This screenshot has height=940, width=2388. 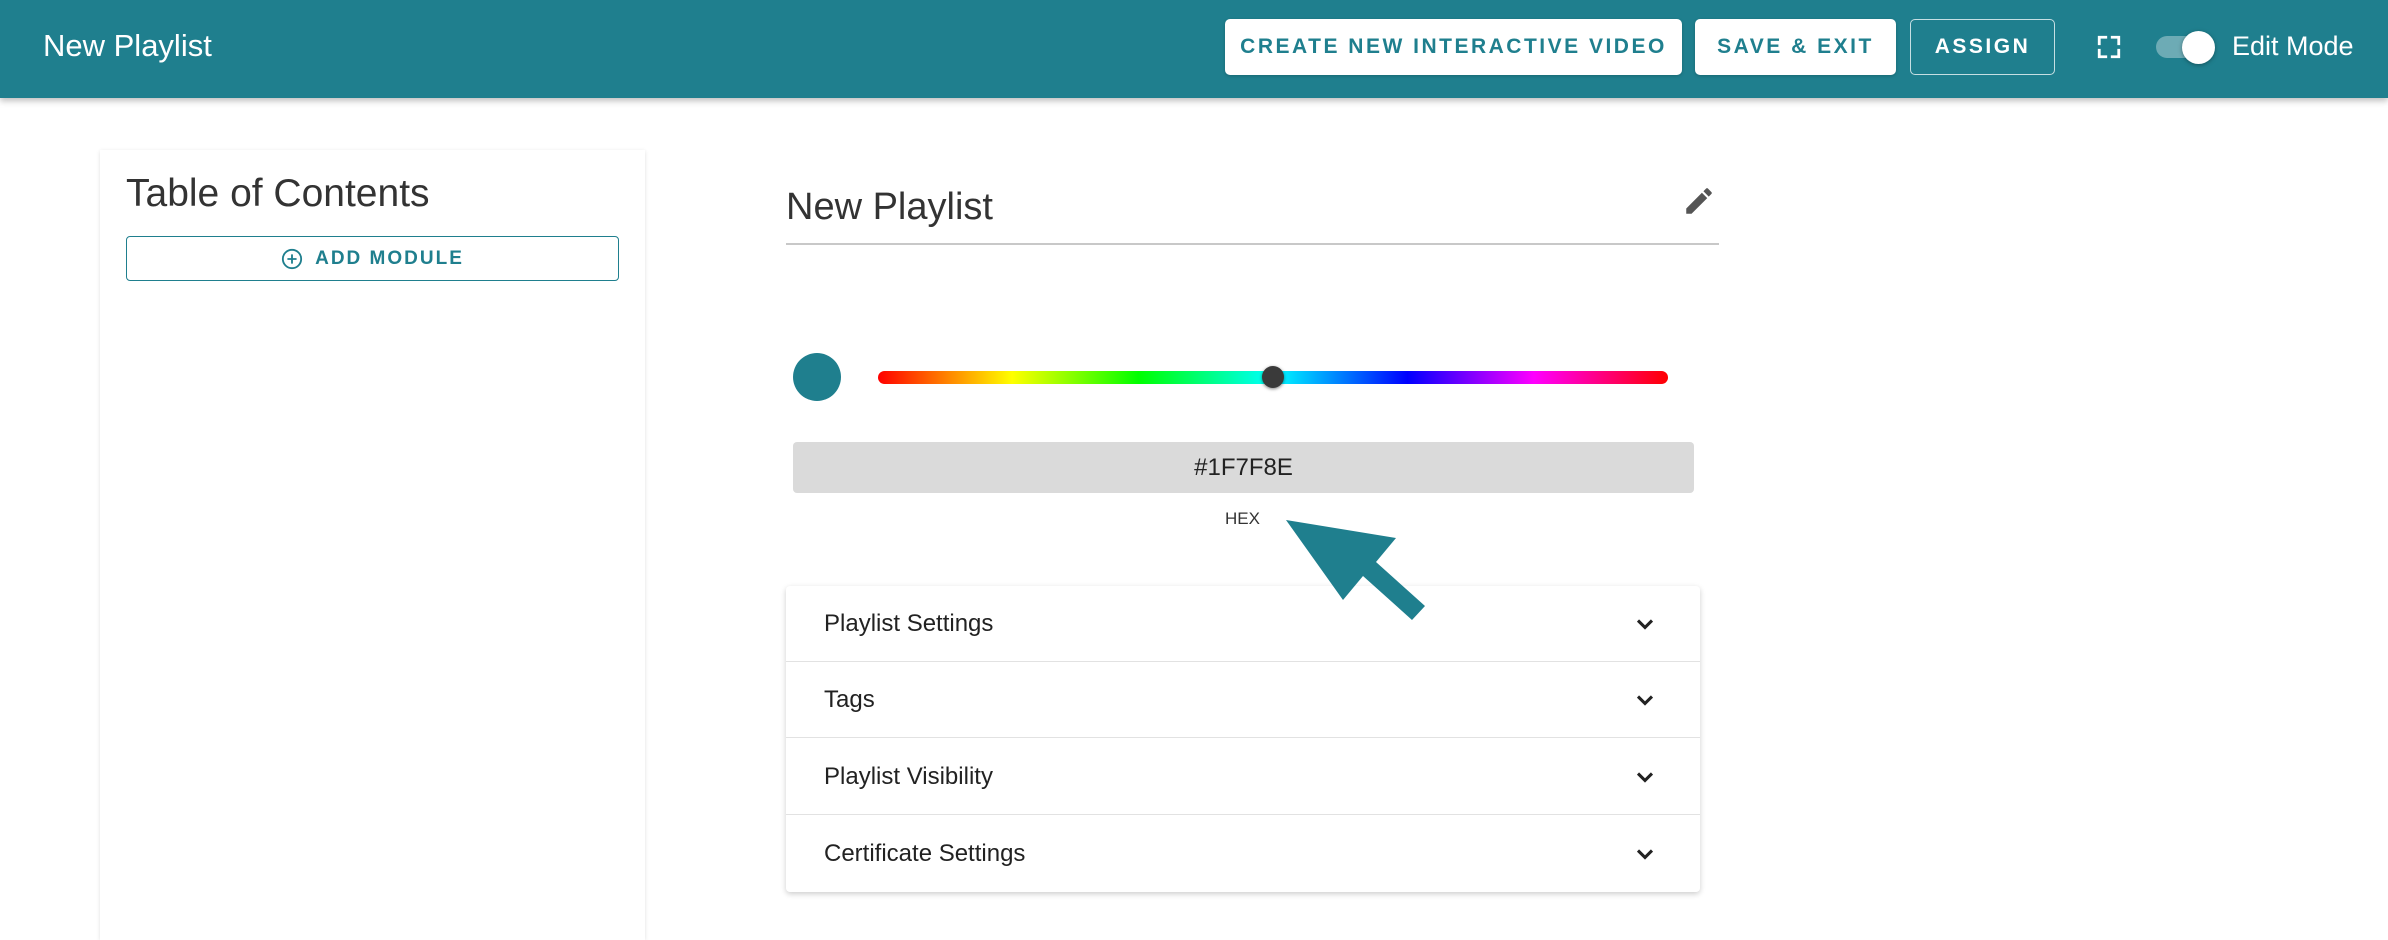 I want to click on hex-input: #1F7F8E, so click(x=1243, y=467).